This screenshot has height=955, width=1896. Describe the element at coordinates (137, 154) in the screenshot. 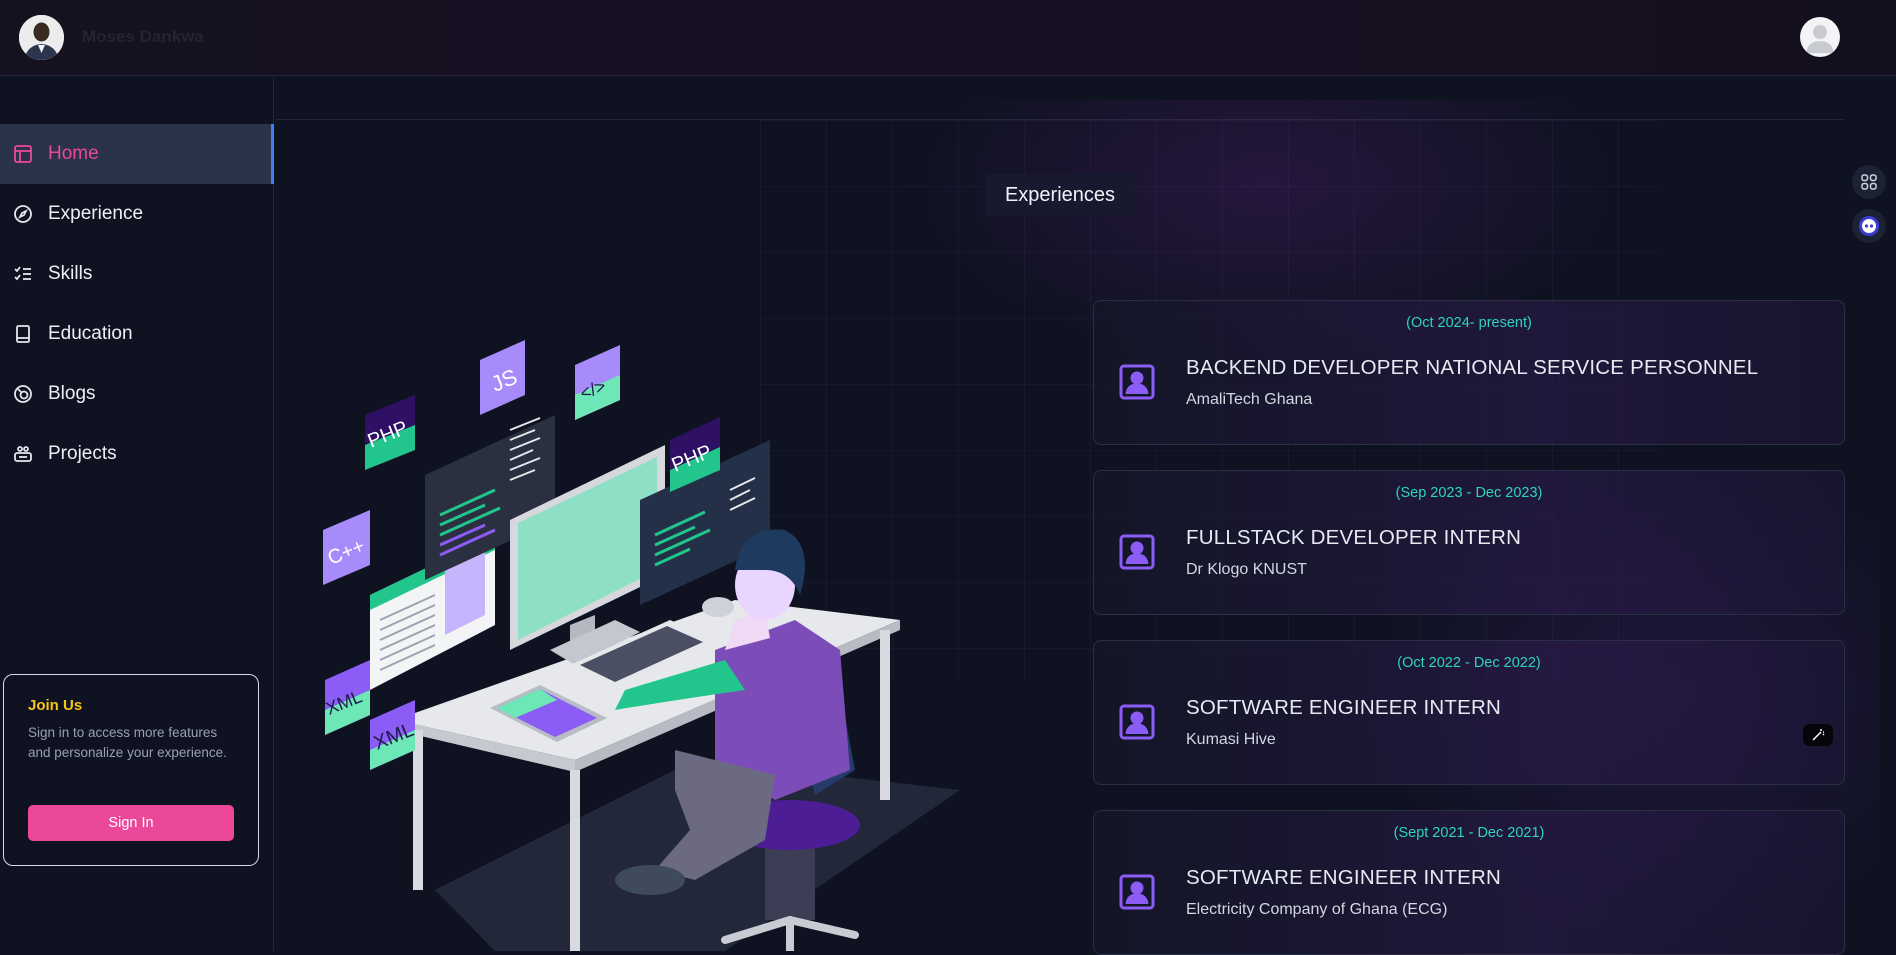

I see `sidebar-item-home: Home` at that location.